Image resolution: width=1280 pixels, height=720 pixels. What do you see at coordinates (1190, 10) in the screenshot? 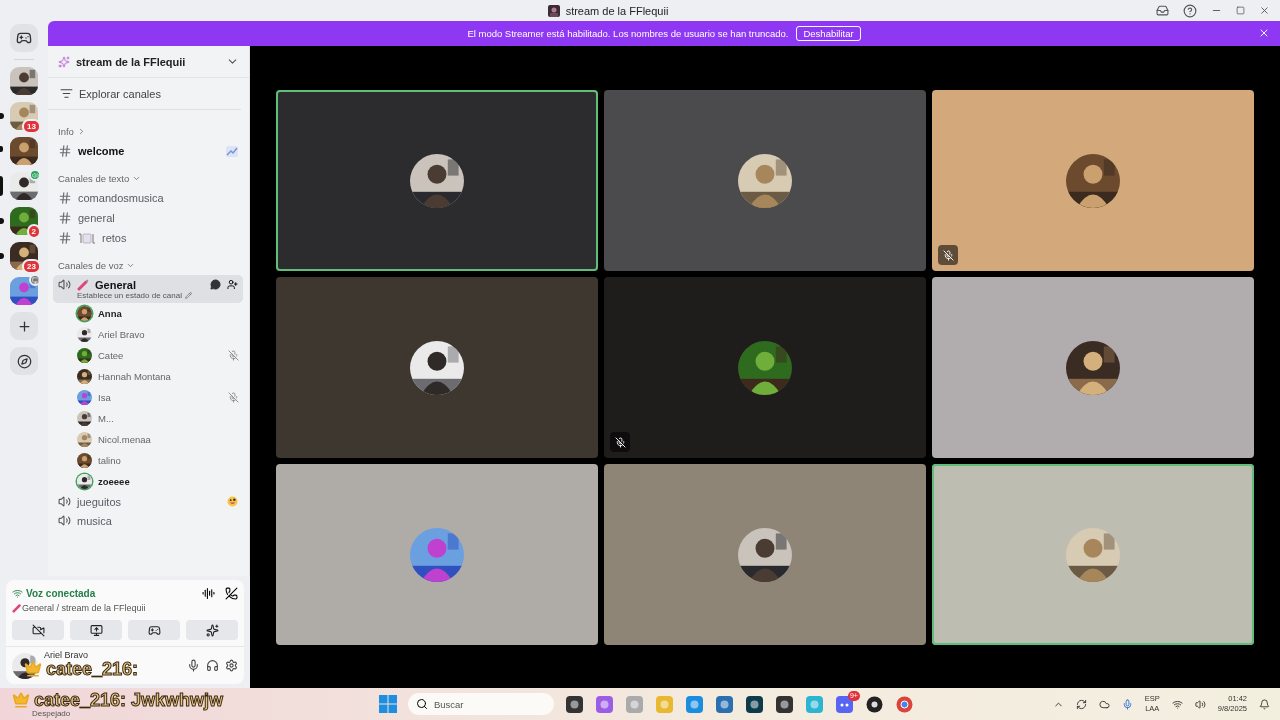
I see `help-icon` at bounding box center [1190, 10].